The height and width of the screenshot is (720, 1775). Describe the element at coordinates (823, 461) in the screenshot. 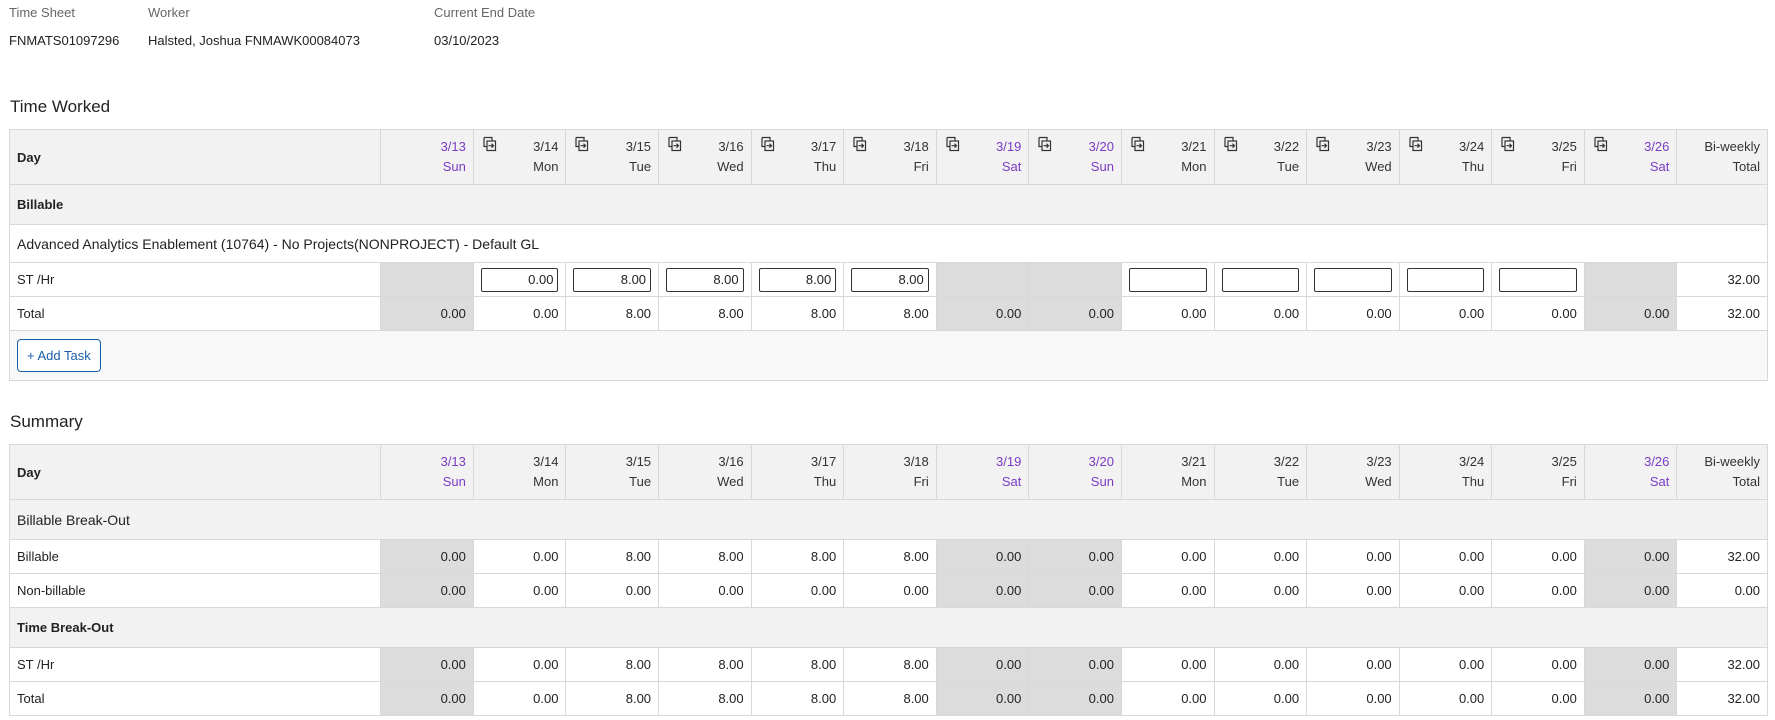

I see `day-header-date: 3/17` at that location.